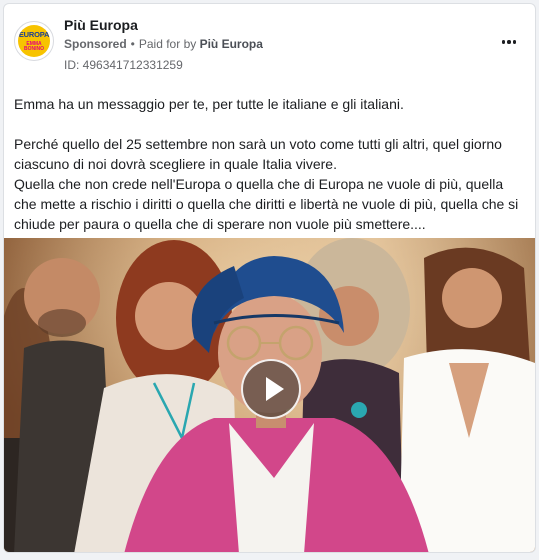  I want to click on ad-meta: Sponsored • Paid for by Più Europa, so click(163, 44).